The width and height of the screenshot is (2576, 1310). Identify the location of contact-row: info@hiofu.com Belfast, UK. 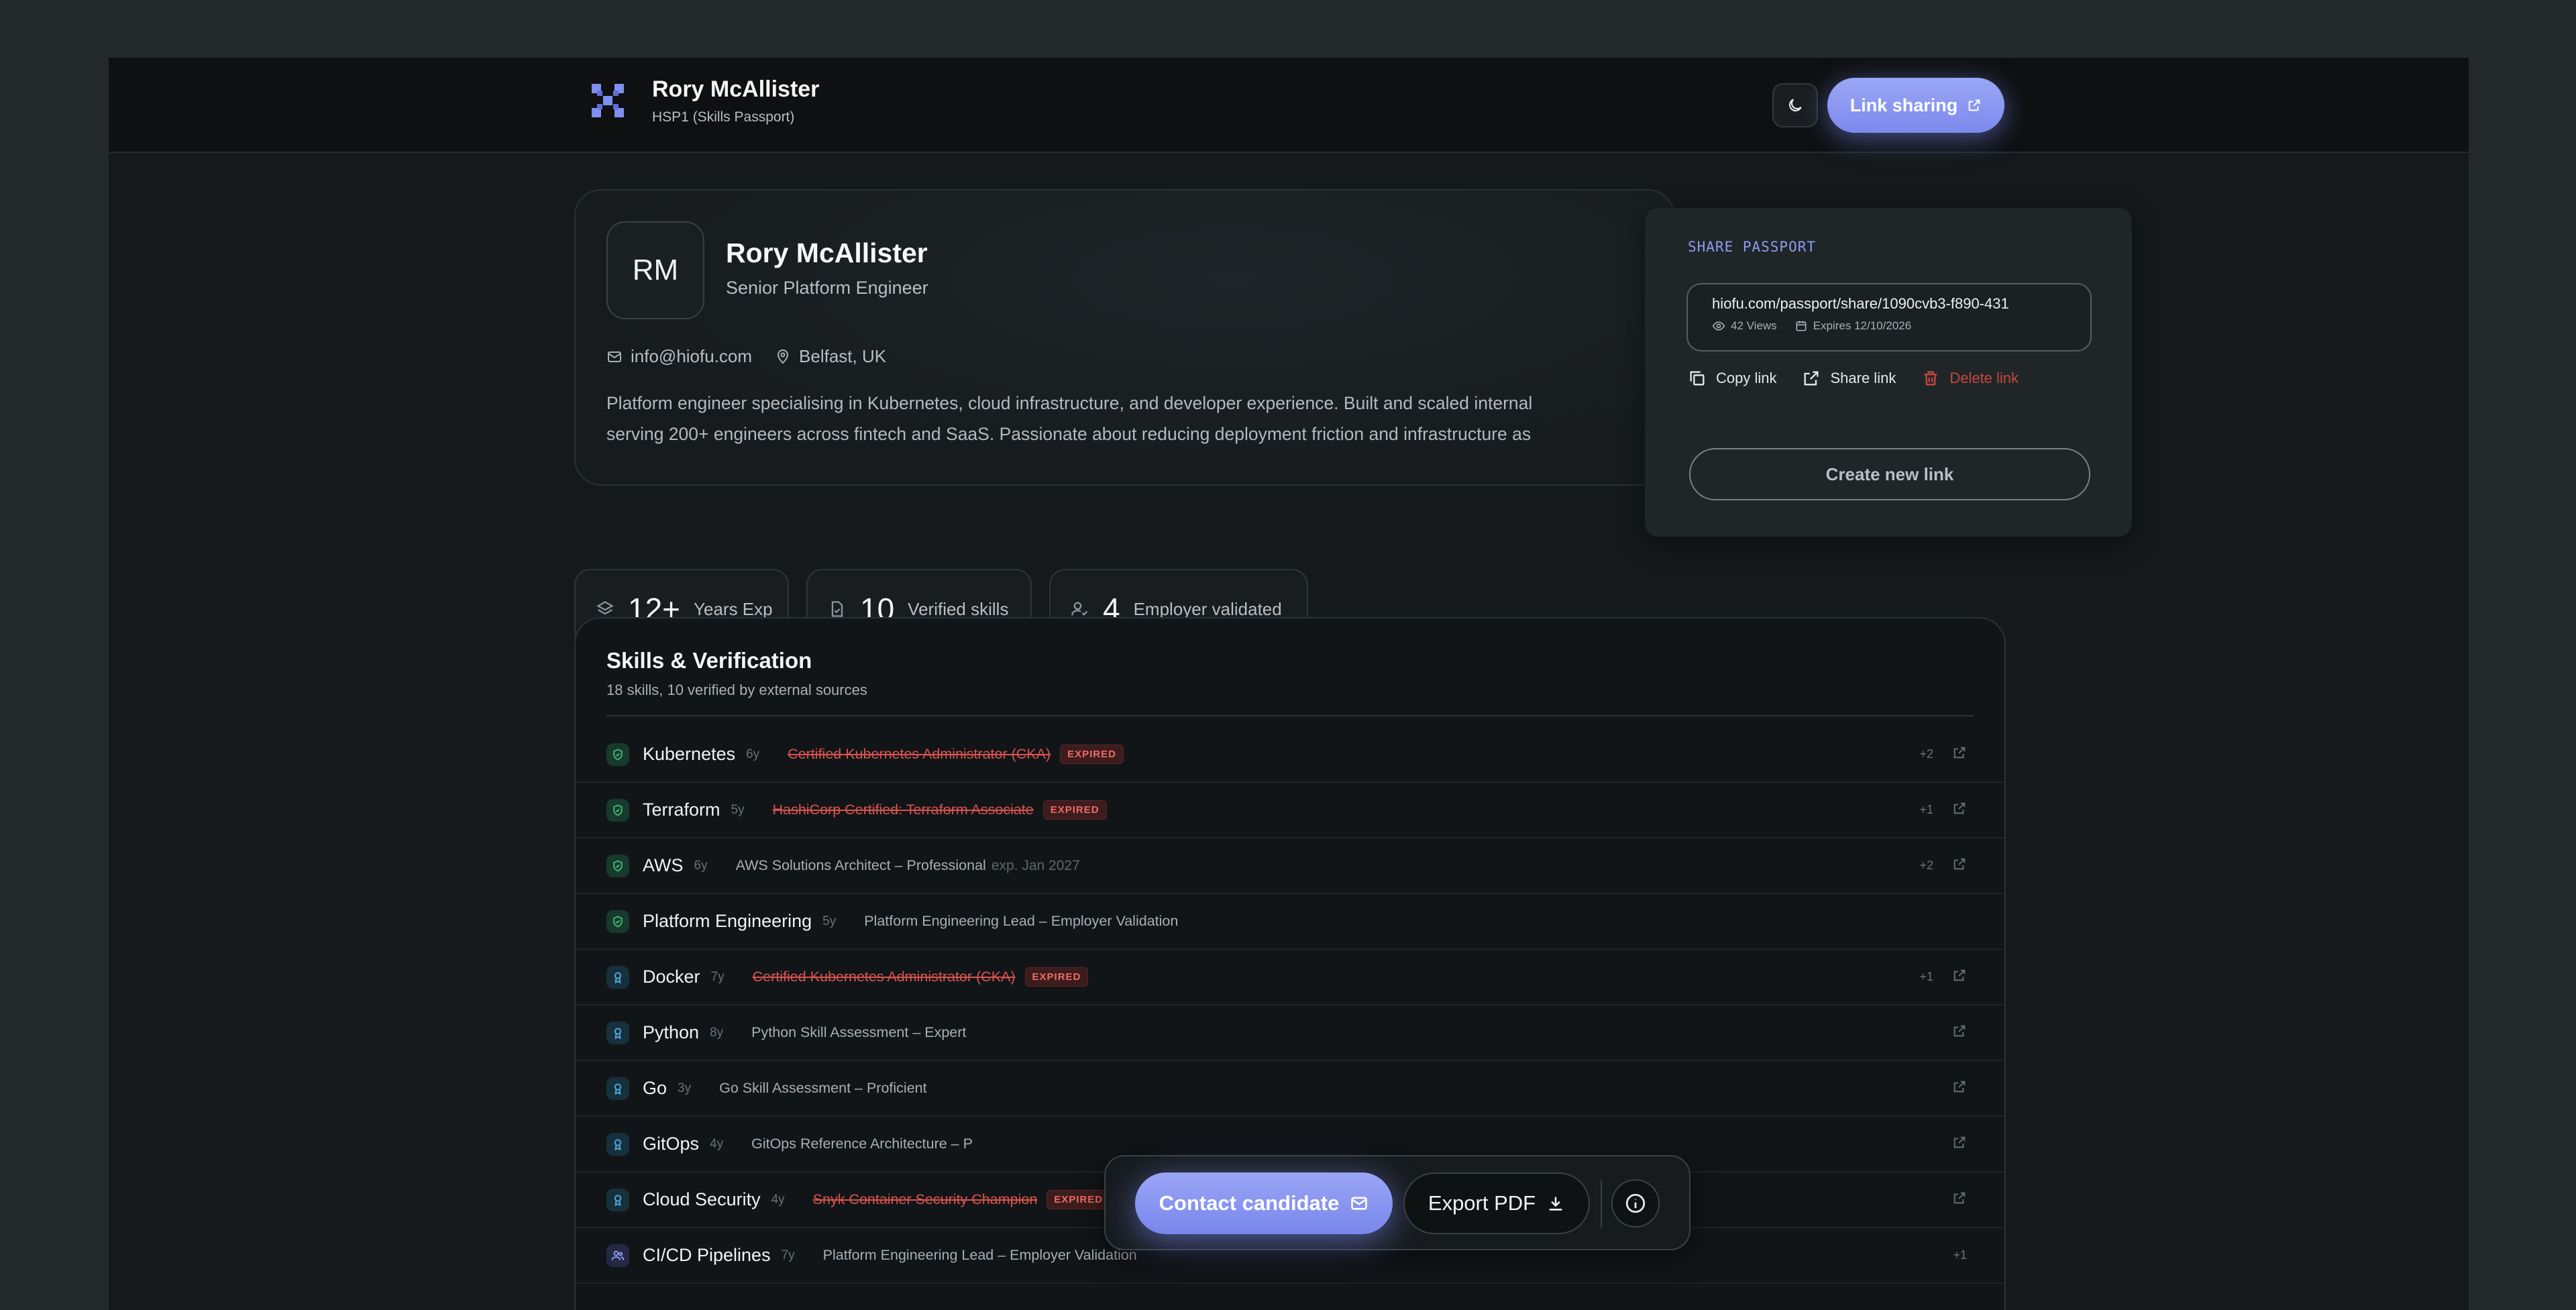
(746, 356).